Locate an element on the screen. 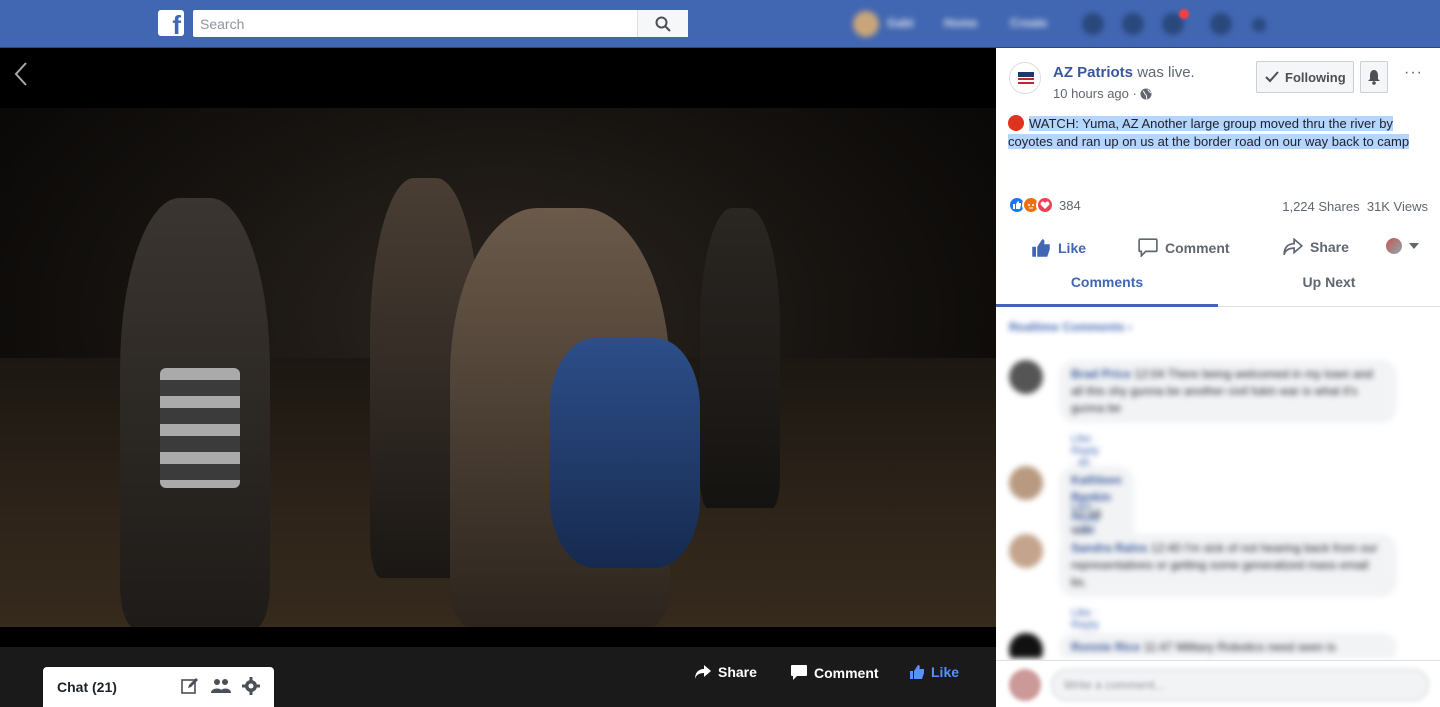 Image resolution: width=1440 pixels, height=707 pixels. active-tab-indicator is located at coordinates (1107, 305).